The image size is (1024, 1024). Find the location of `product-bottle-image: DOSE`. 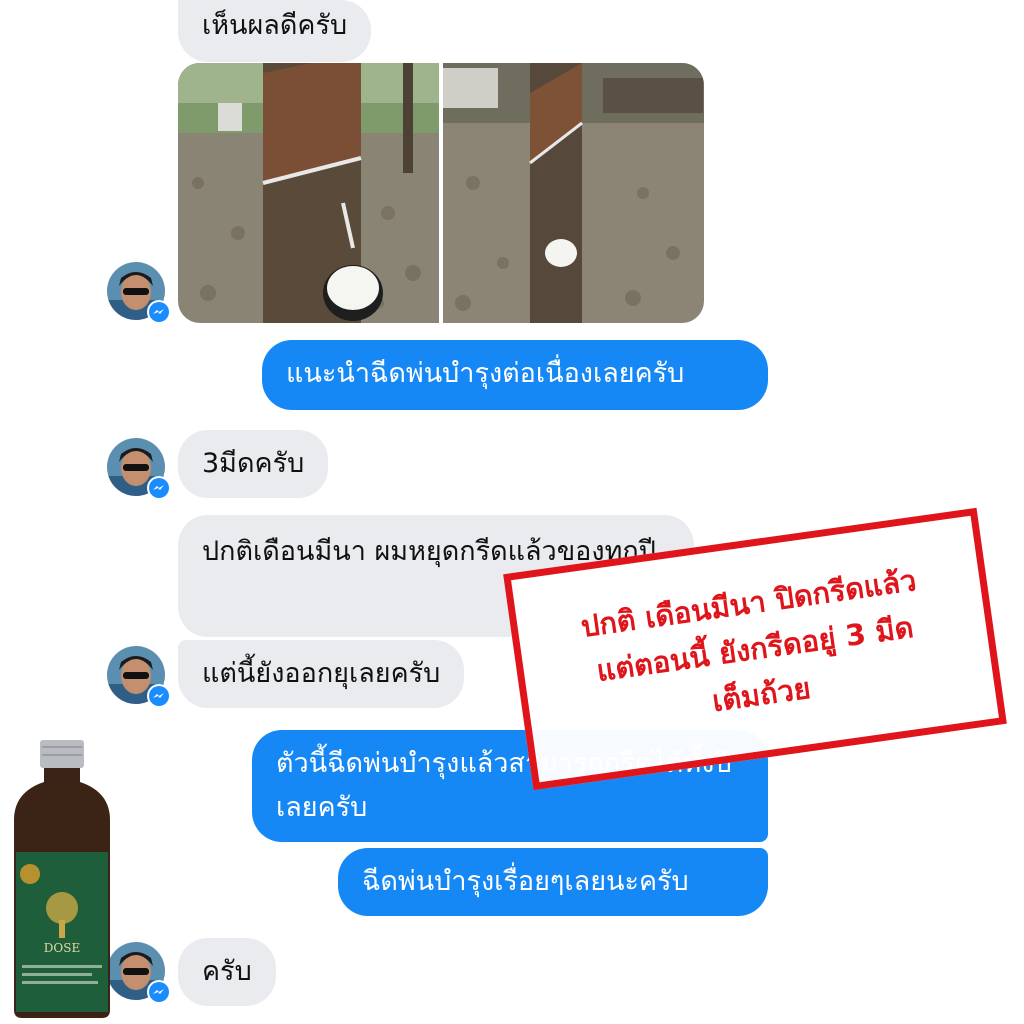

product-bottle-image: DOSE is located at coordinates (62, 879).